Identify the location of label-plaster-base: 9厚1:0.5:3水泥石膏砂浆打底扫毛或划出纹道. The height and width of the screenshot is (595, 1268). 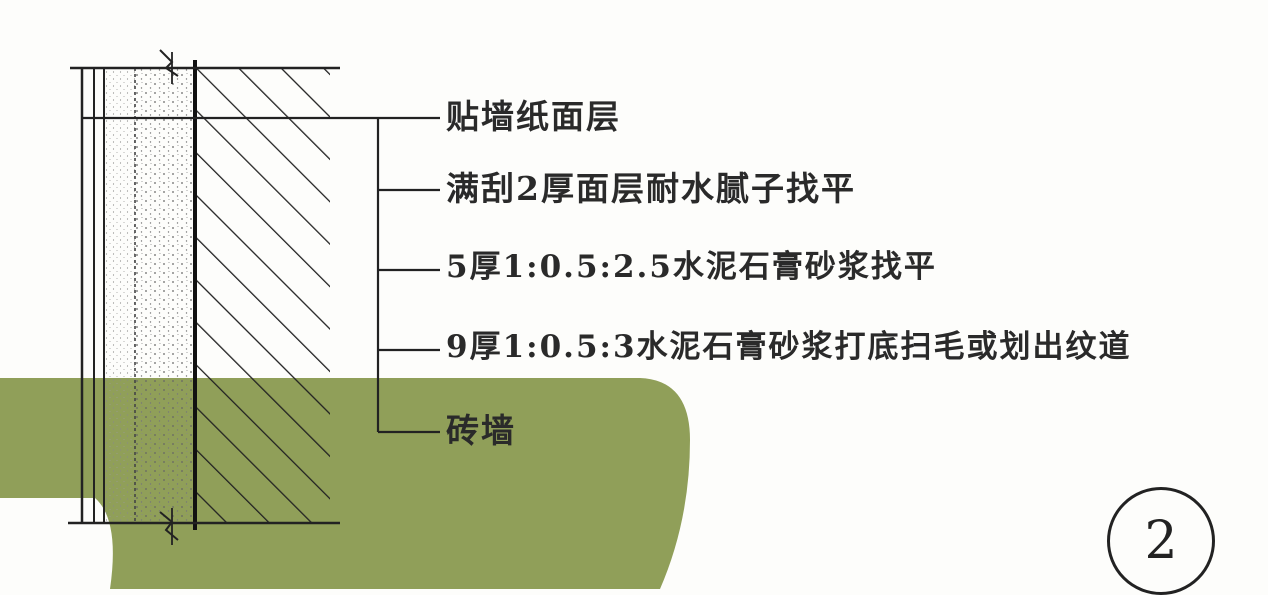
(789, 347).